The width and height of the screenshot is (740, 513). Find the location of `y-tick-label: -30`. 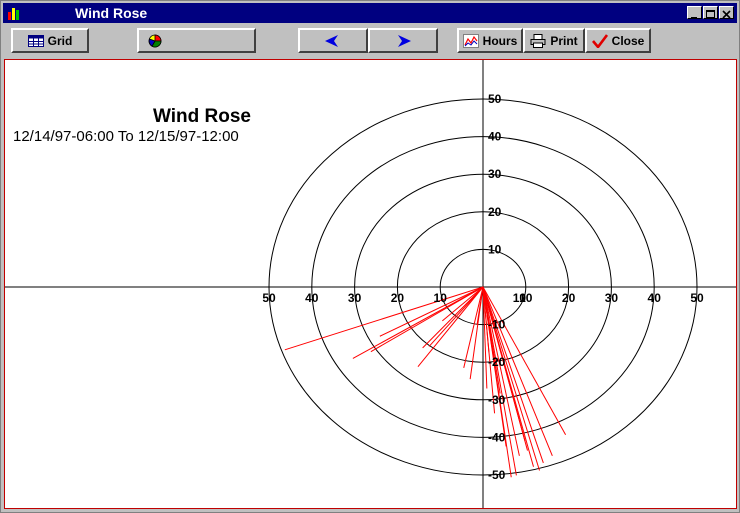

y-tick-label: -30 is located at coordinates (497, 400).